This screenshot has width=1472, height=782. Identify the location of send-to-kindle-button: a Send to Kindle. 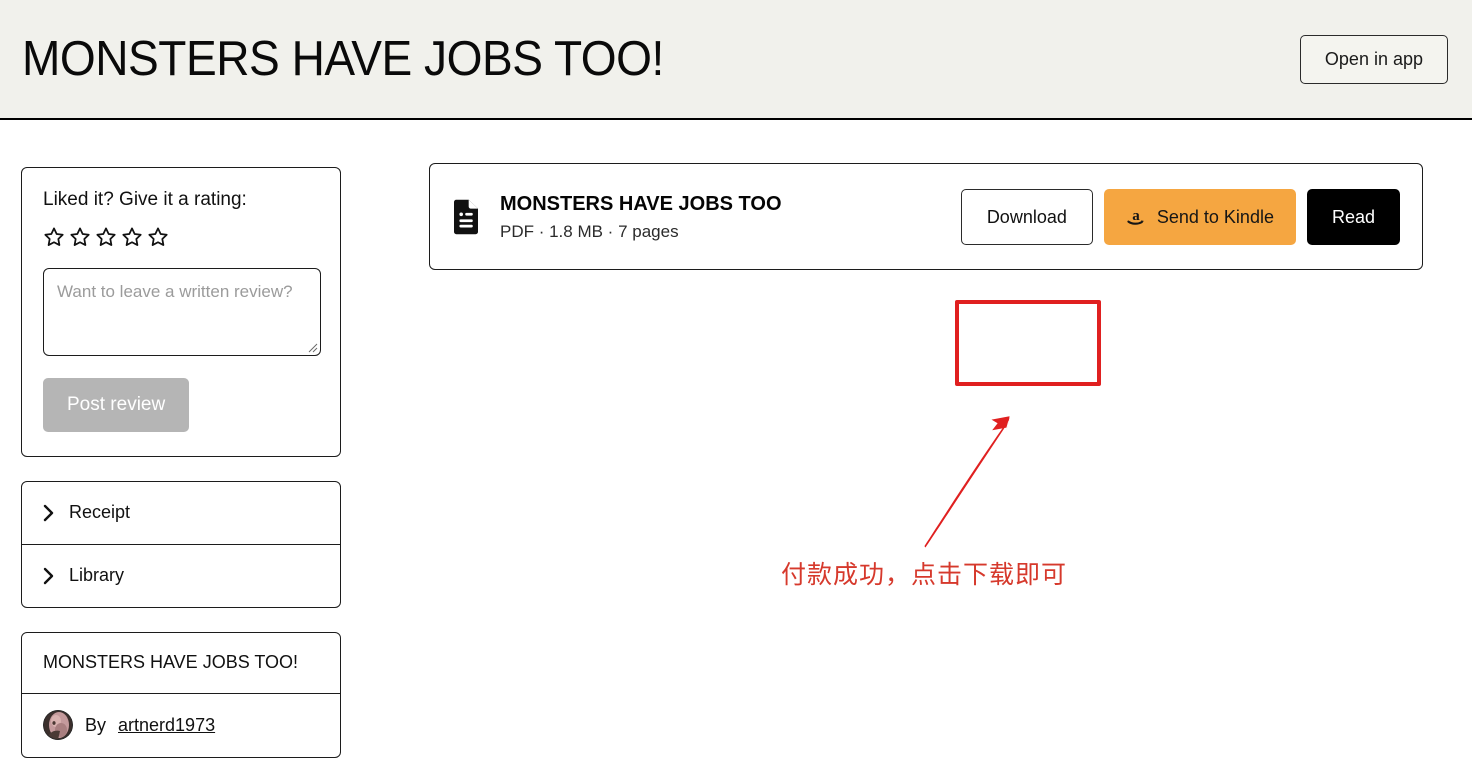
(1199, 216).